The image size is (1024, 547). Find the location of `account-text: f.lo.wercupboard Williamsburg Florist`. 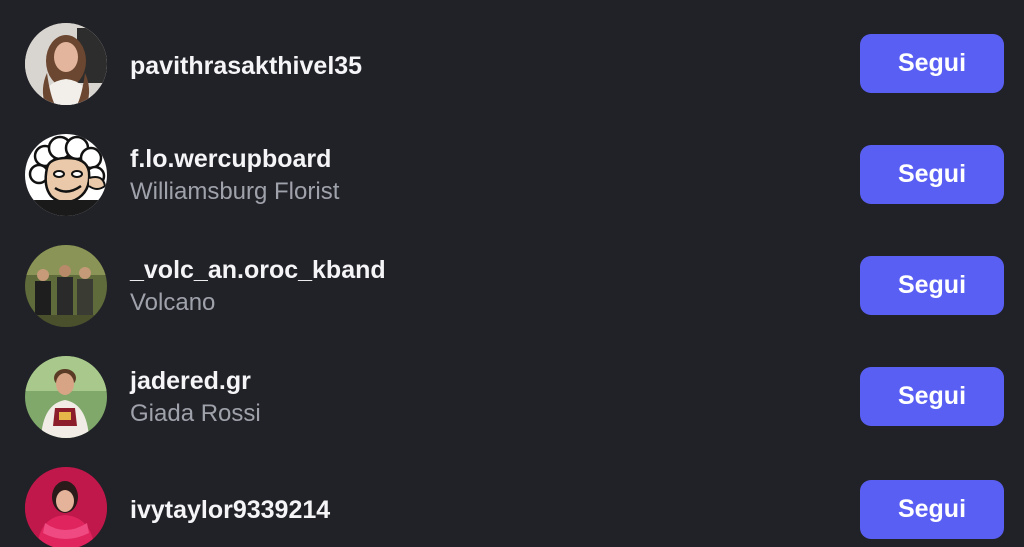

account-text: f.lo.wercupboard Williamsburg Florist is located at coordinates (234, 175).